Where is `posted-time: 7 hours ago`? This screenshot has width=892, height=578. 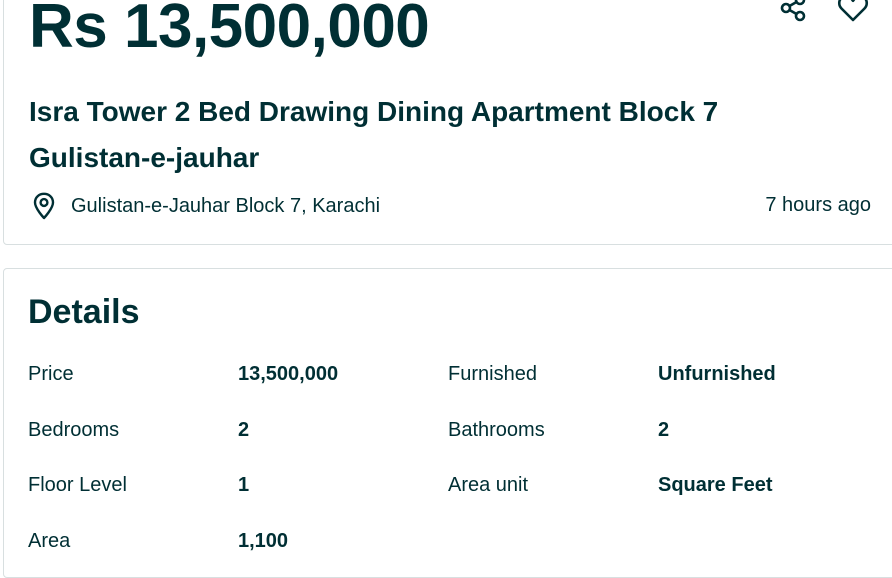
posted-time: 7 hours ago is located at coordinates (818, 205).